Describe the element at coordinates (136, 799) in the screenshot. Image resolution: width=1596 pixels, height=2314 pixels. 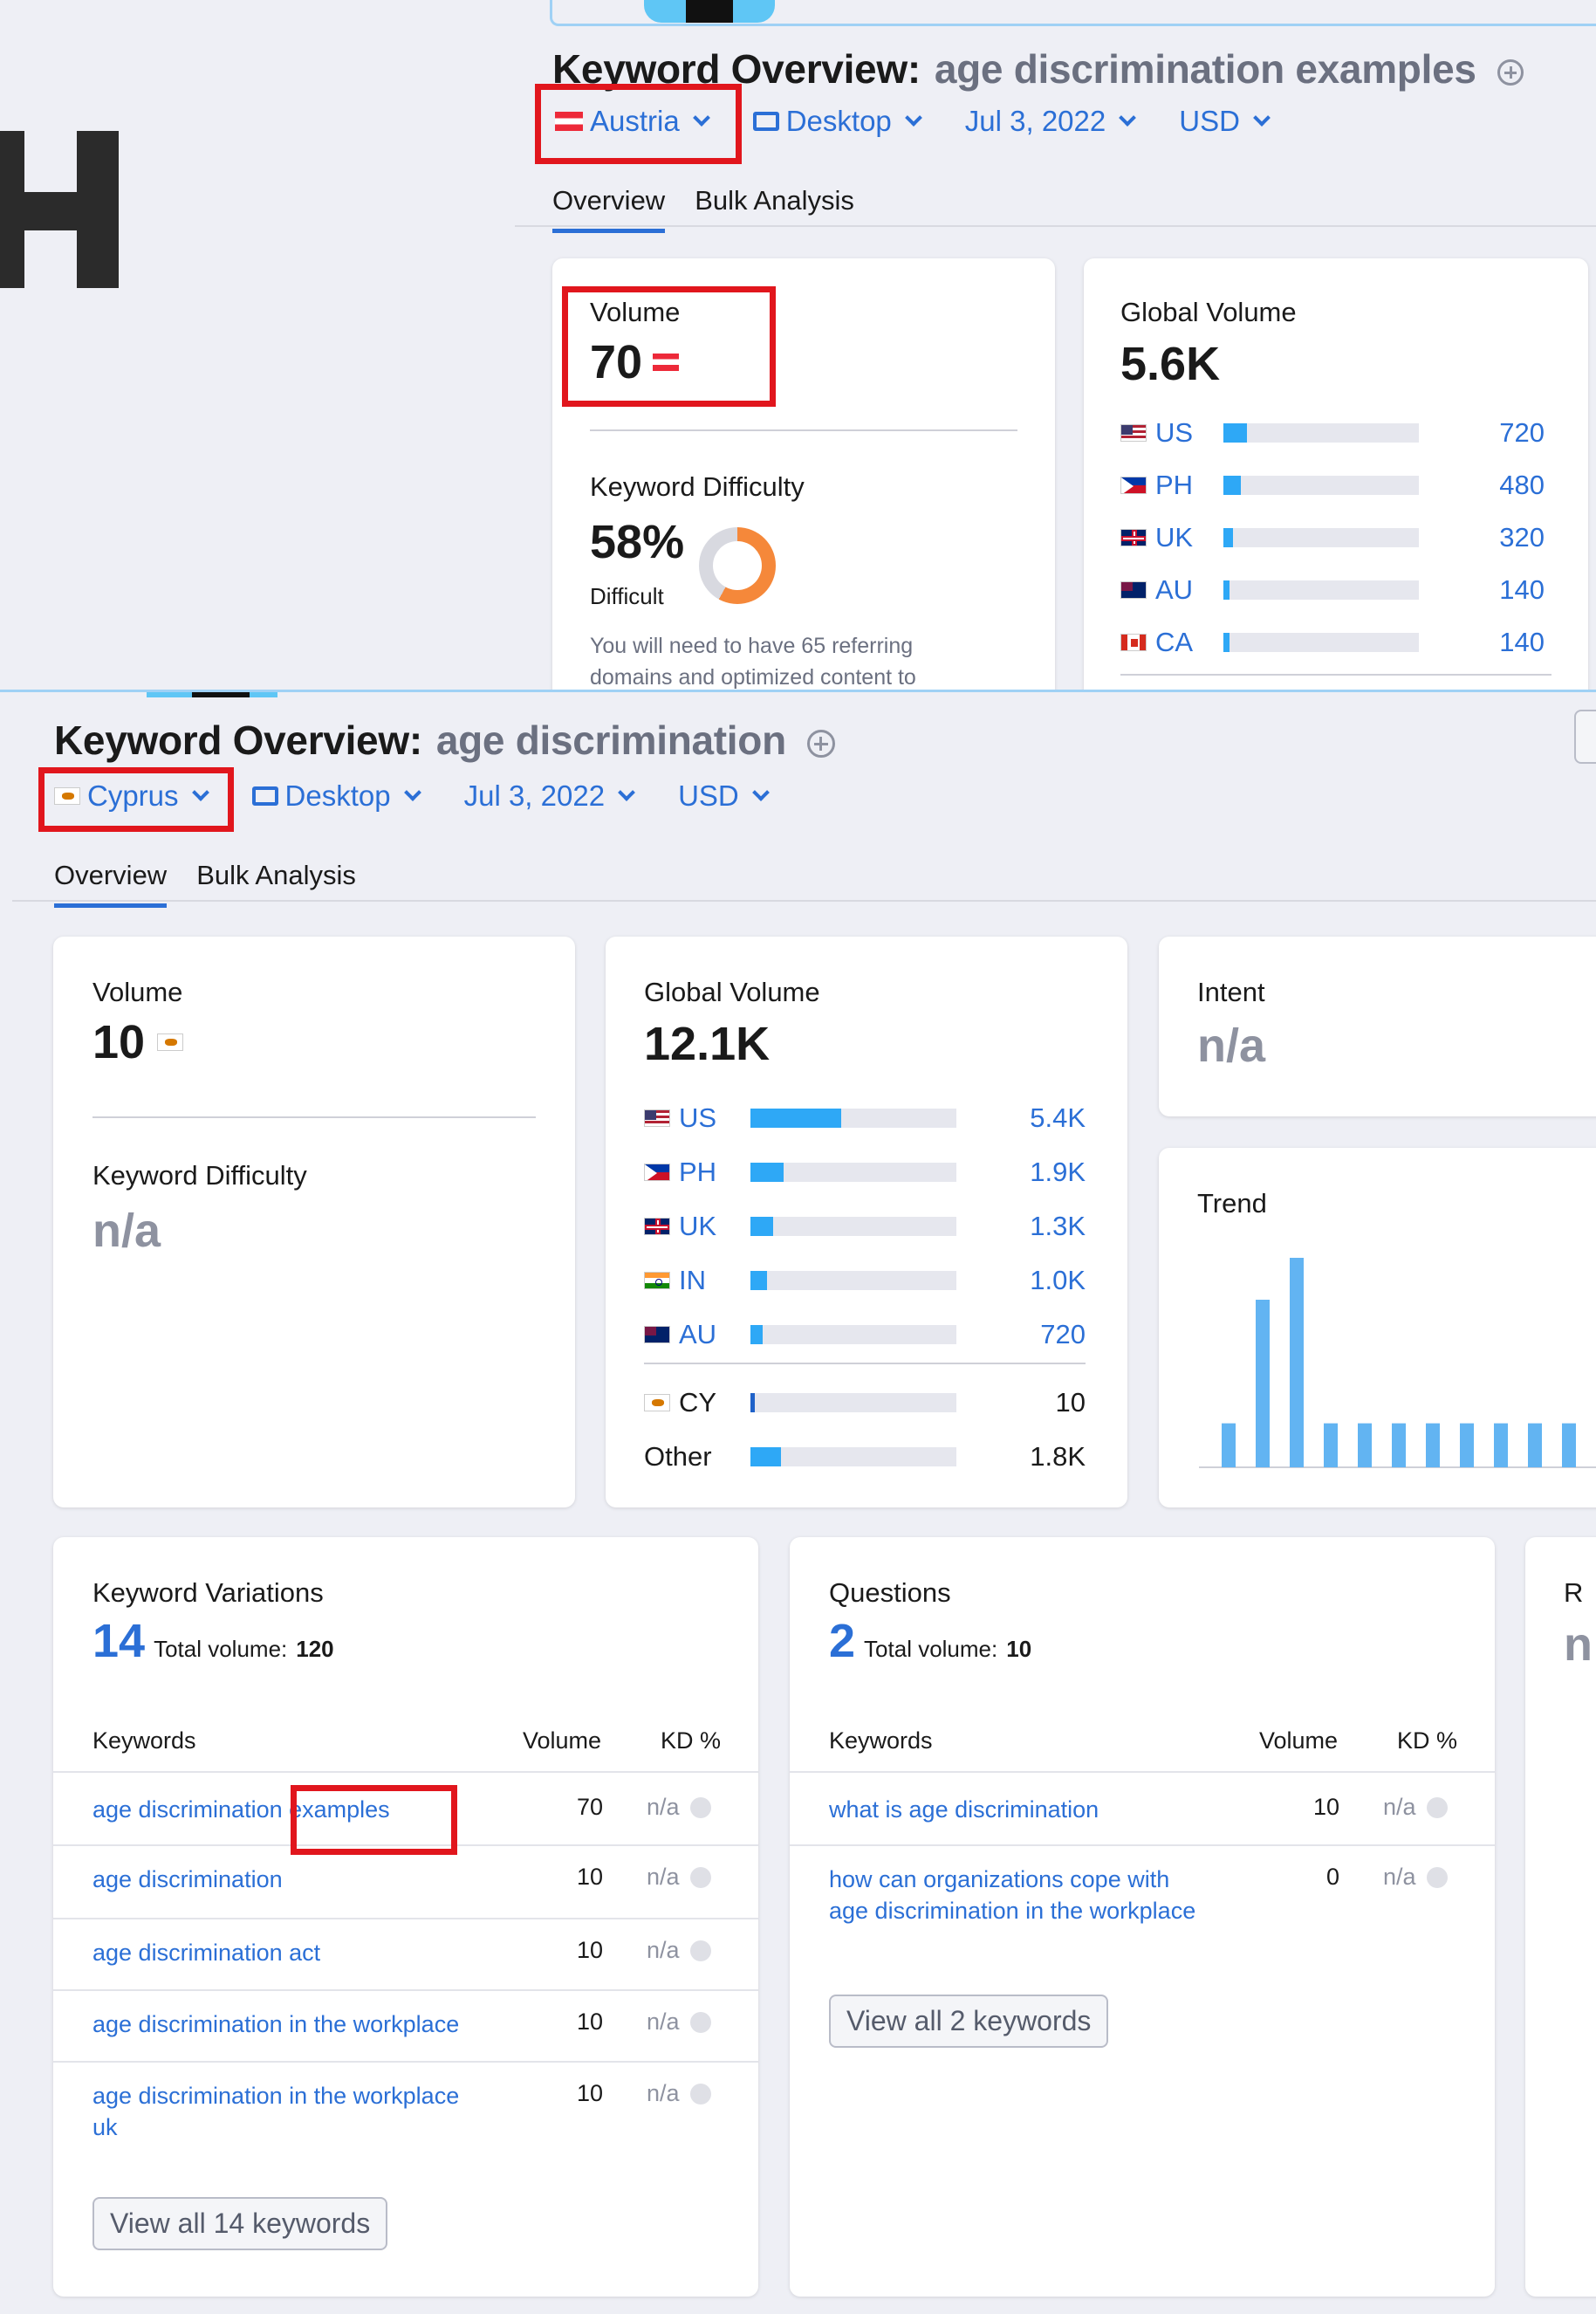
I see `main-country-highlight` at that location.